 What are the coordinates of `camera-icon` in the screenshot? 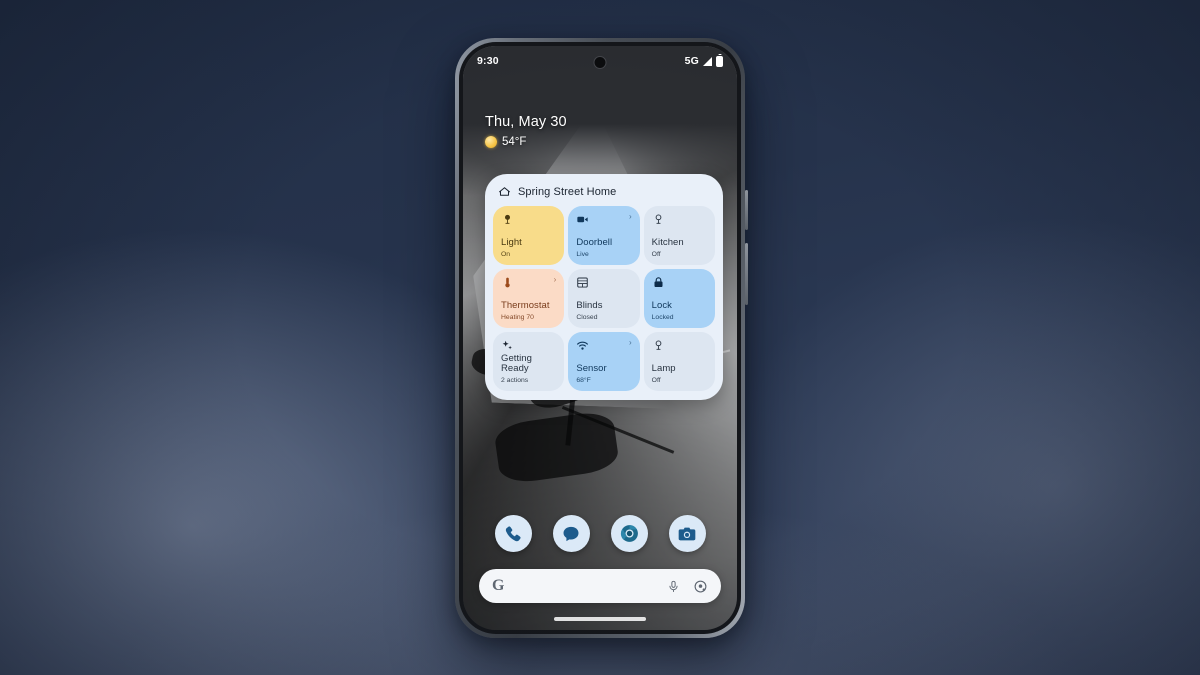 It's located at (687, 533).